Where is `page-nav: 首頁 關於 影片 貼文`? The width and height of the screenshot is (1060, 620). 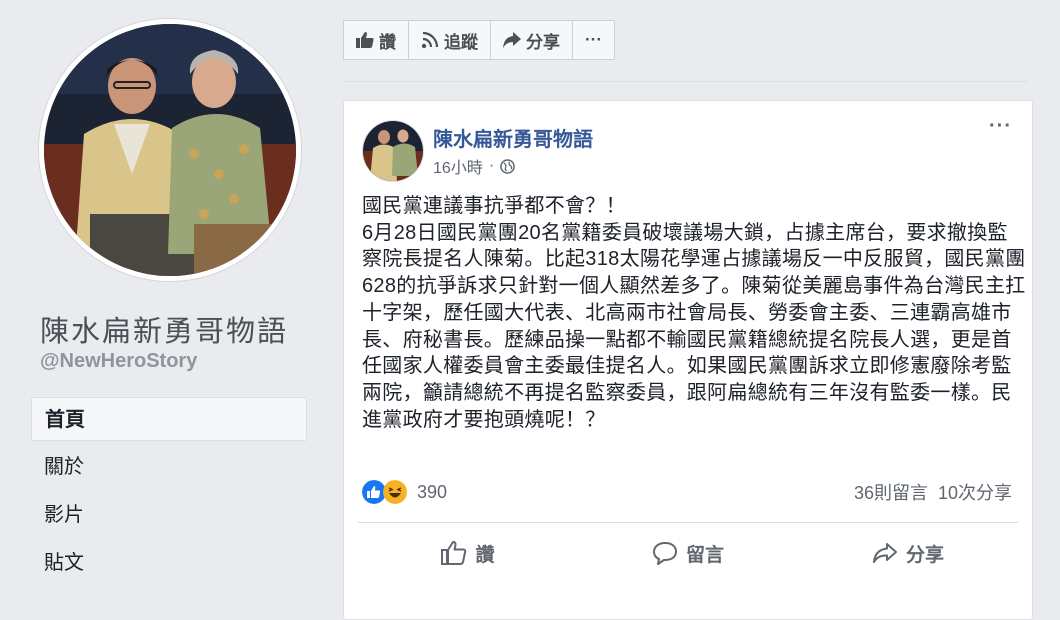 page-nav: 首頁 關於 影片 貼文 is located at coordinates (169, 493).